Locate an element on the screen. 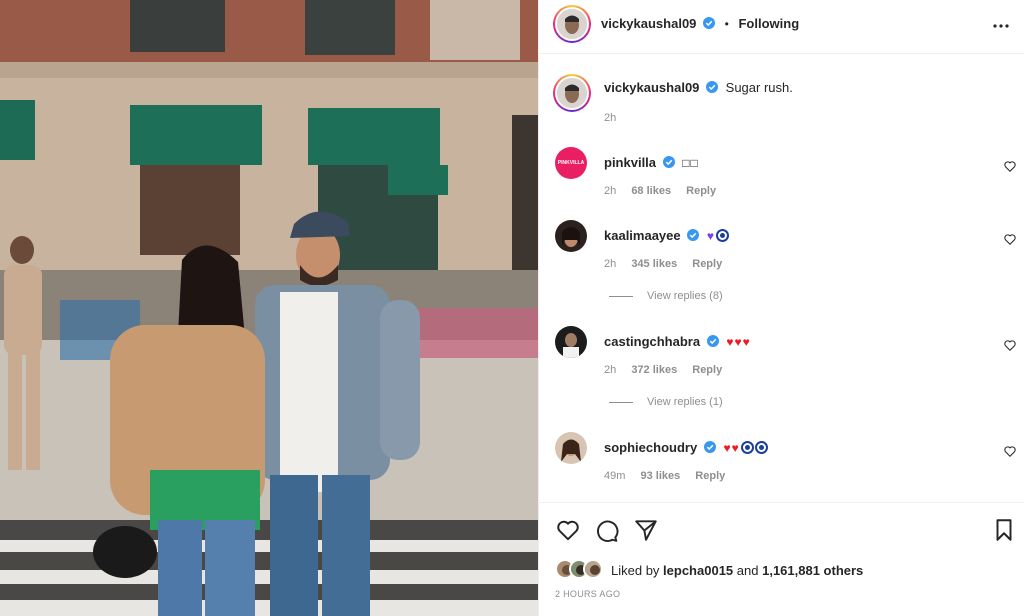  commenter-avatar: PINKVILLA is located at coordinates (571, 163).